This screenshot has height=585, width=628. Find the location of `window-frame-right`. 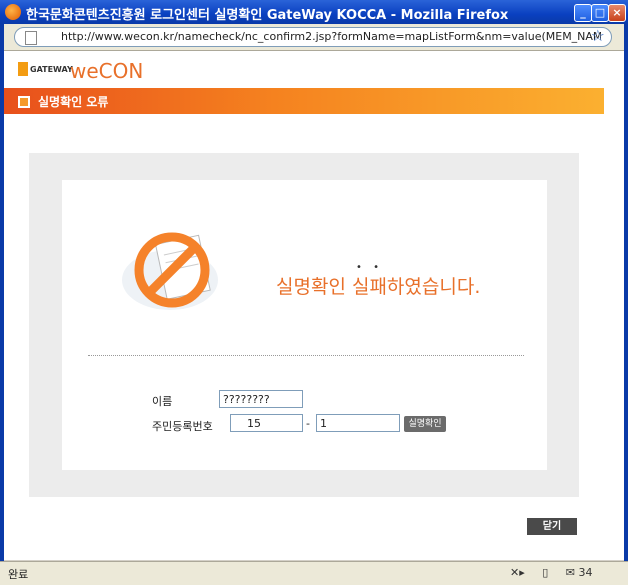

window-frame-right is located at coordinates (626, 292).